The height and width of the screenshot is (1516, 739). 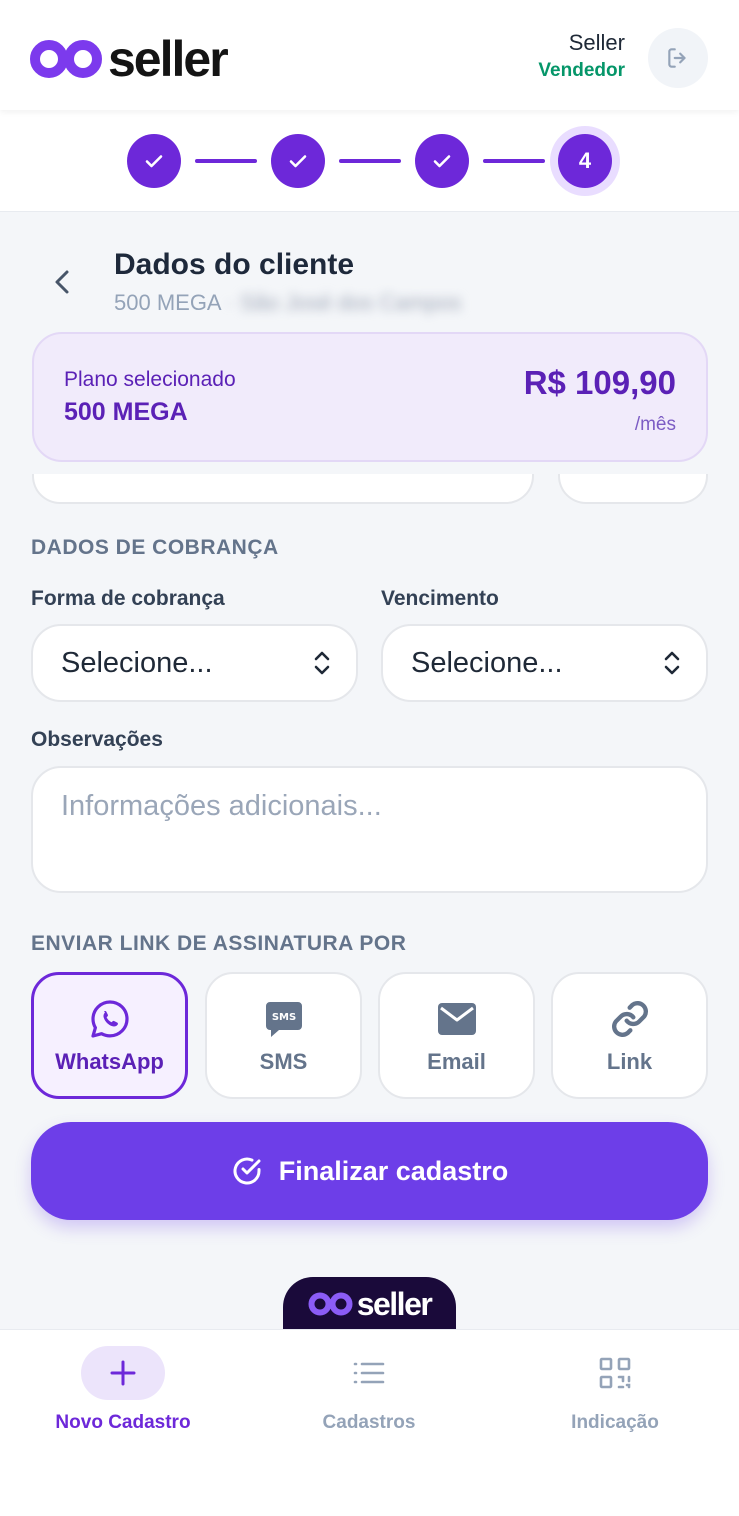 I want to click on finish-registration-button: Finalizar cadastro, so click(x=369, y=1171).